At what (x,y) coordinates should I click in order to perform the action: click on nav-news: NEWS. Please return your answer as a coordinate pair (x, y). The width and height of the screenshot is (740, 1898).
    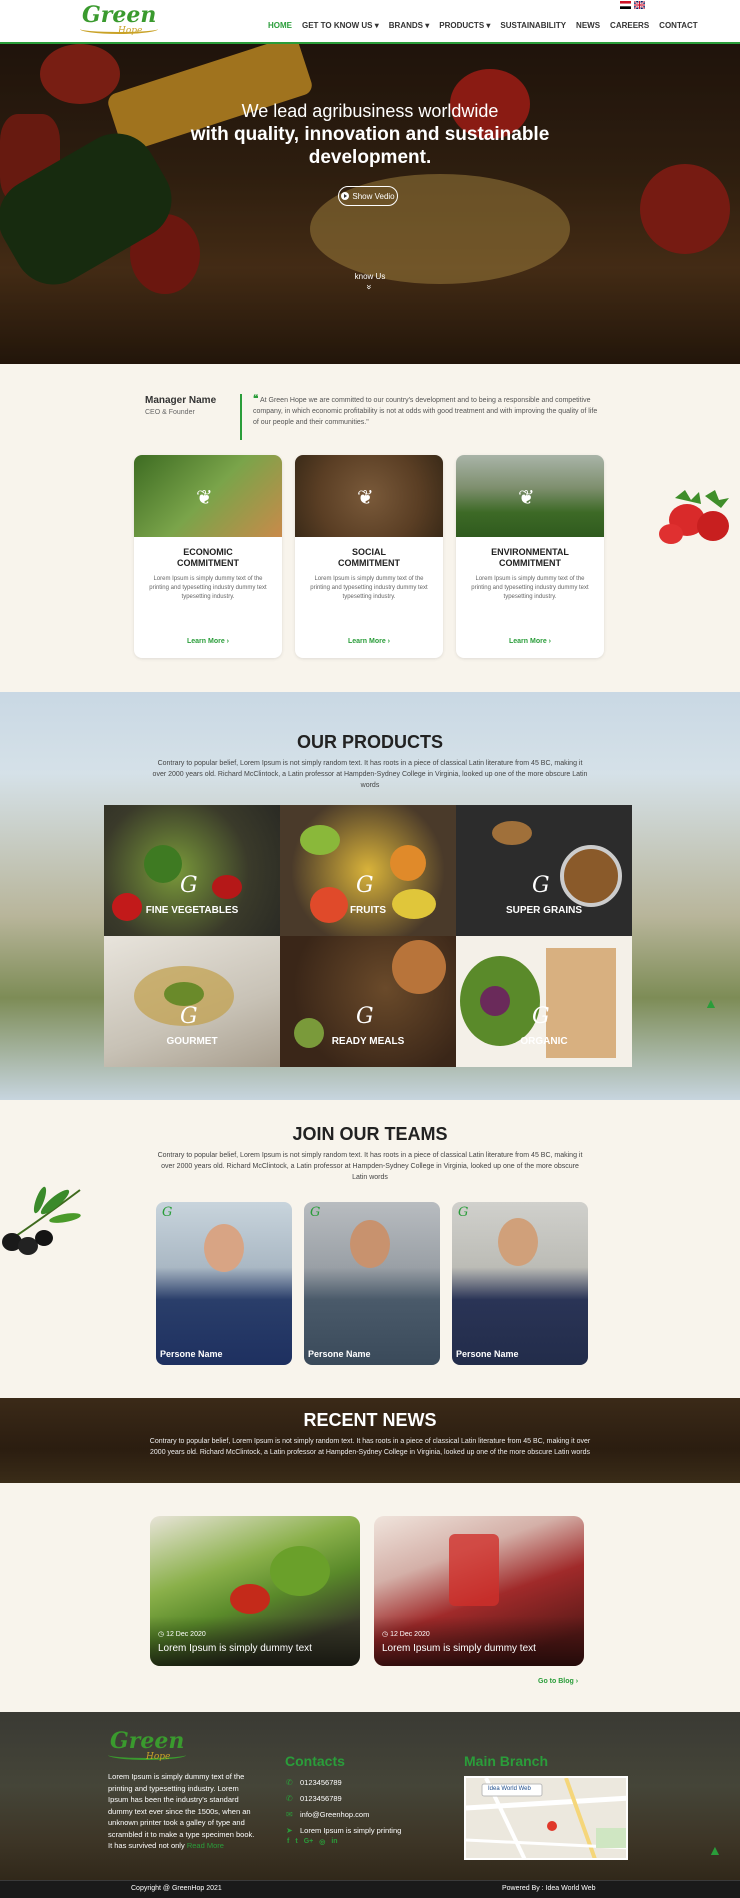
    Looking at the image, I should click on (588, 25).